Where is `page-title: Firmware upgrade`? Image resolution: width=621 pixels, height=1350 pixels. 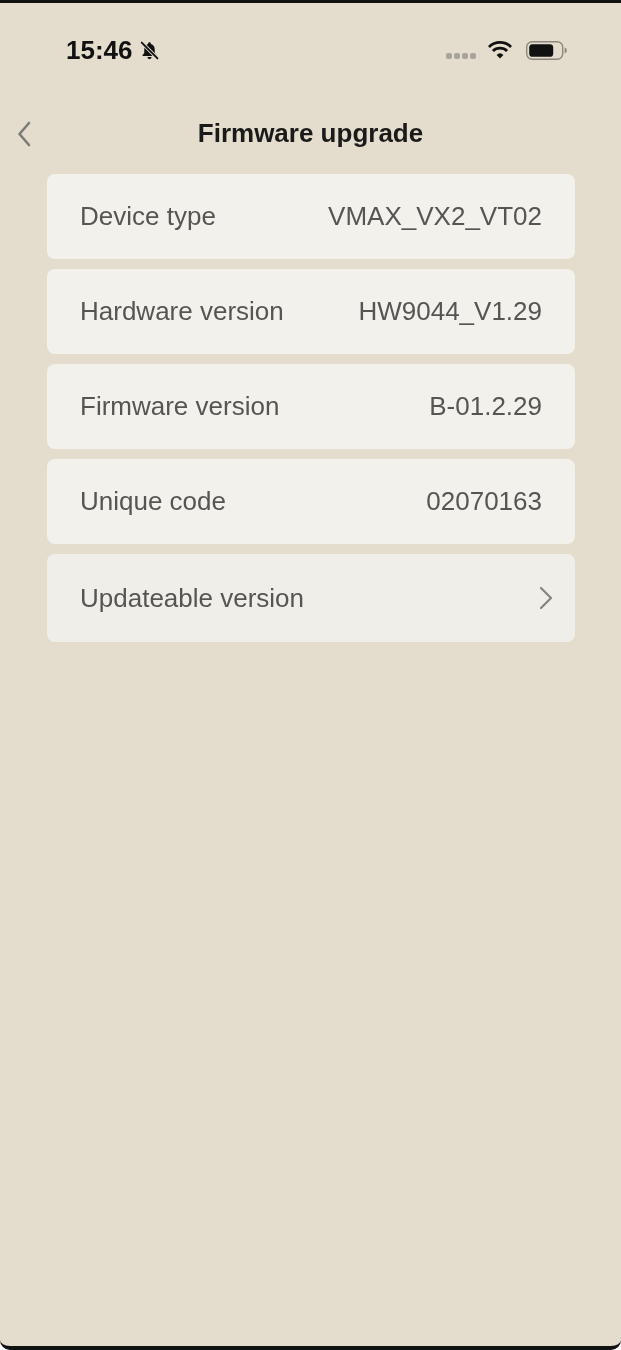
page-title: Firmware upgrade is located at coordinates (310, 133).